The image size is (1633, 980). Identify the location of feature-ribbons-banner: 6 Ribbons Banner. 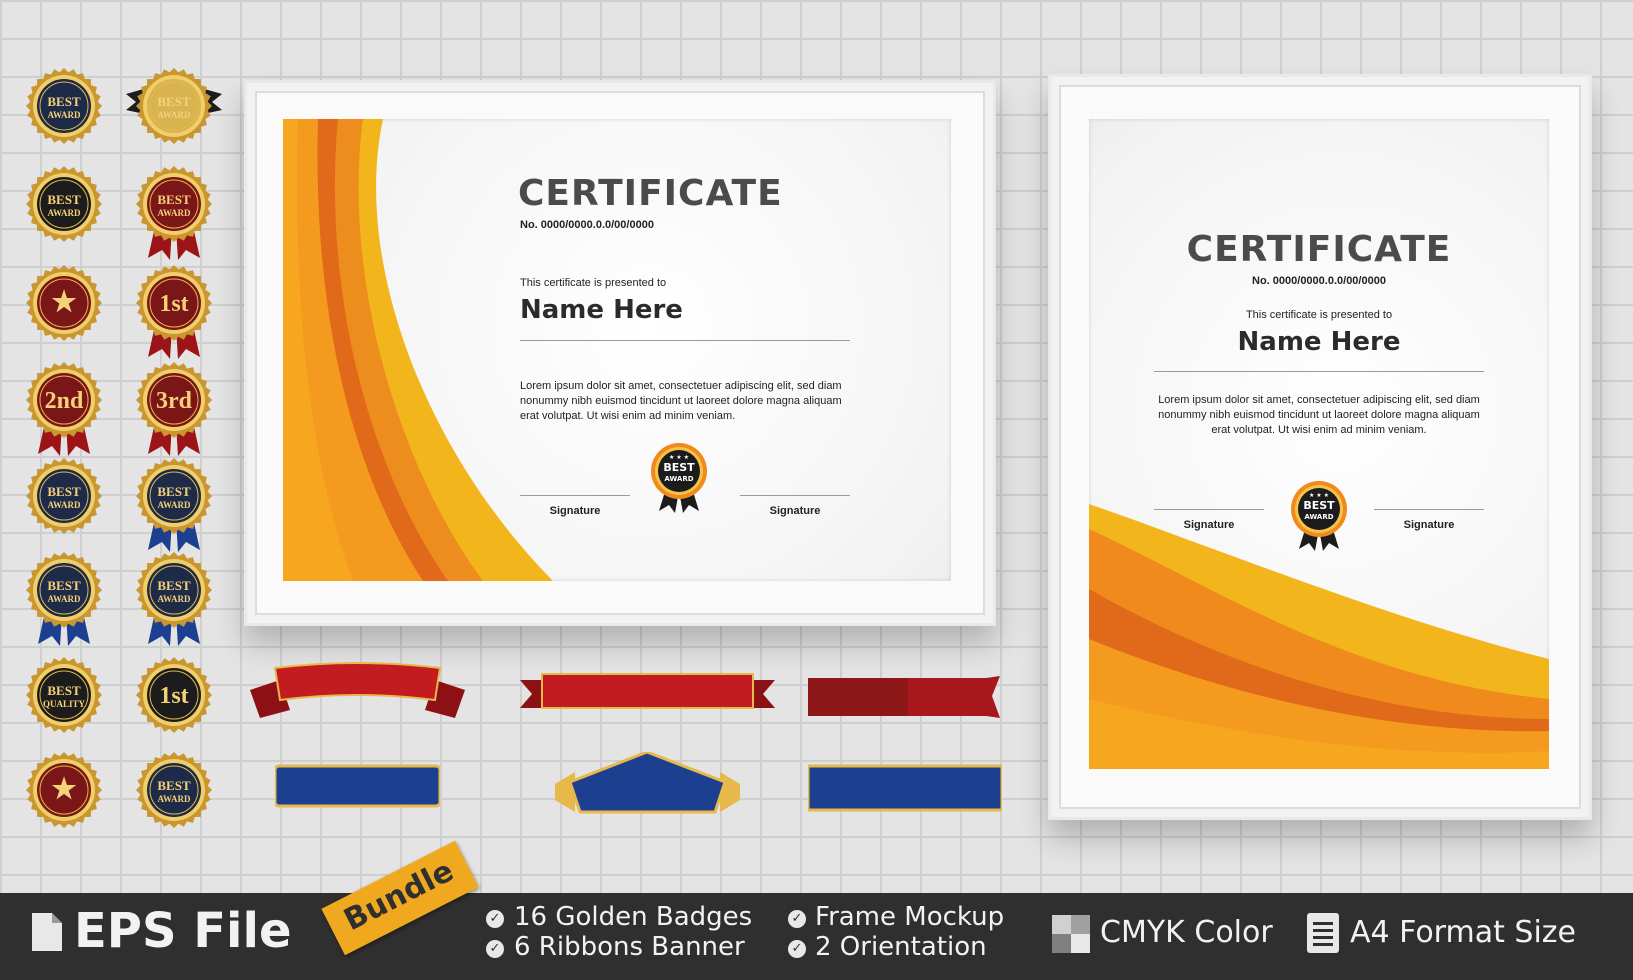
(629, 947).